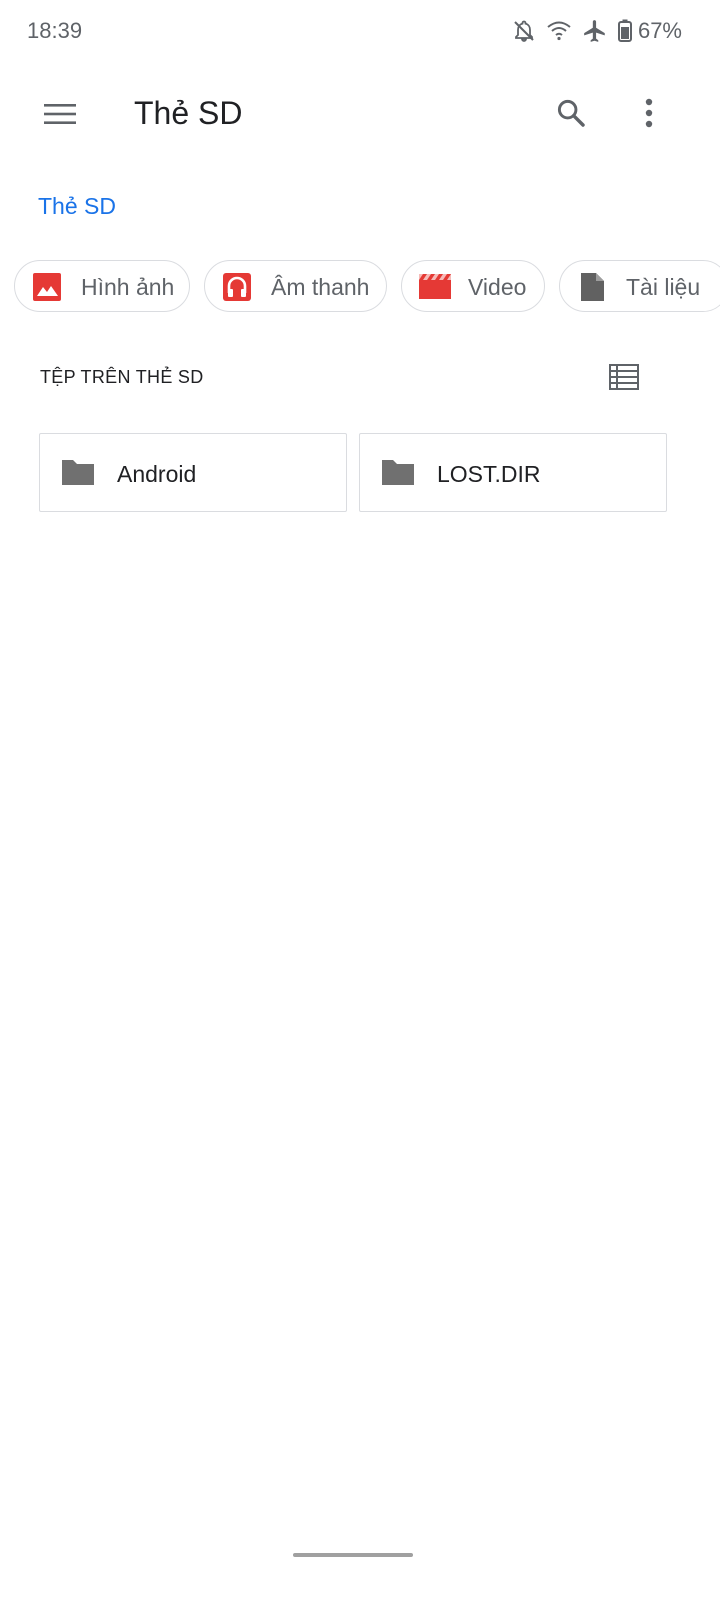 The height and width of the screenshot is (1600, 720). Describe the element at coordinates (360, 114) in the screenshot. I see `app-bar: Thẻ SD` at that location.